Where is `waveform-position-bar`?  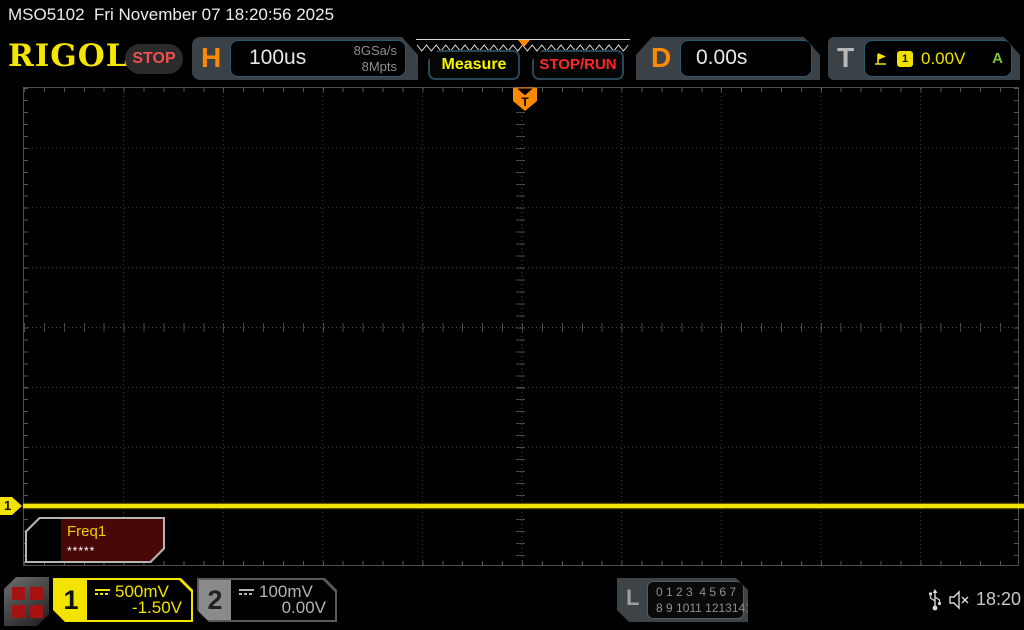 waveform-position-bar is located at coordinates (523, 45).